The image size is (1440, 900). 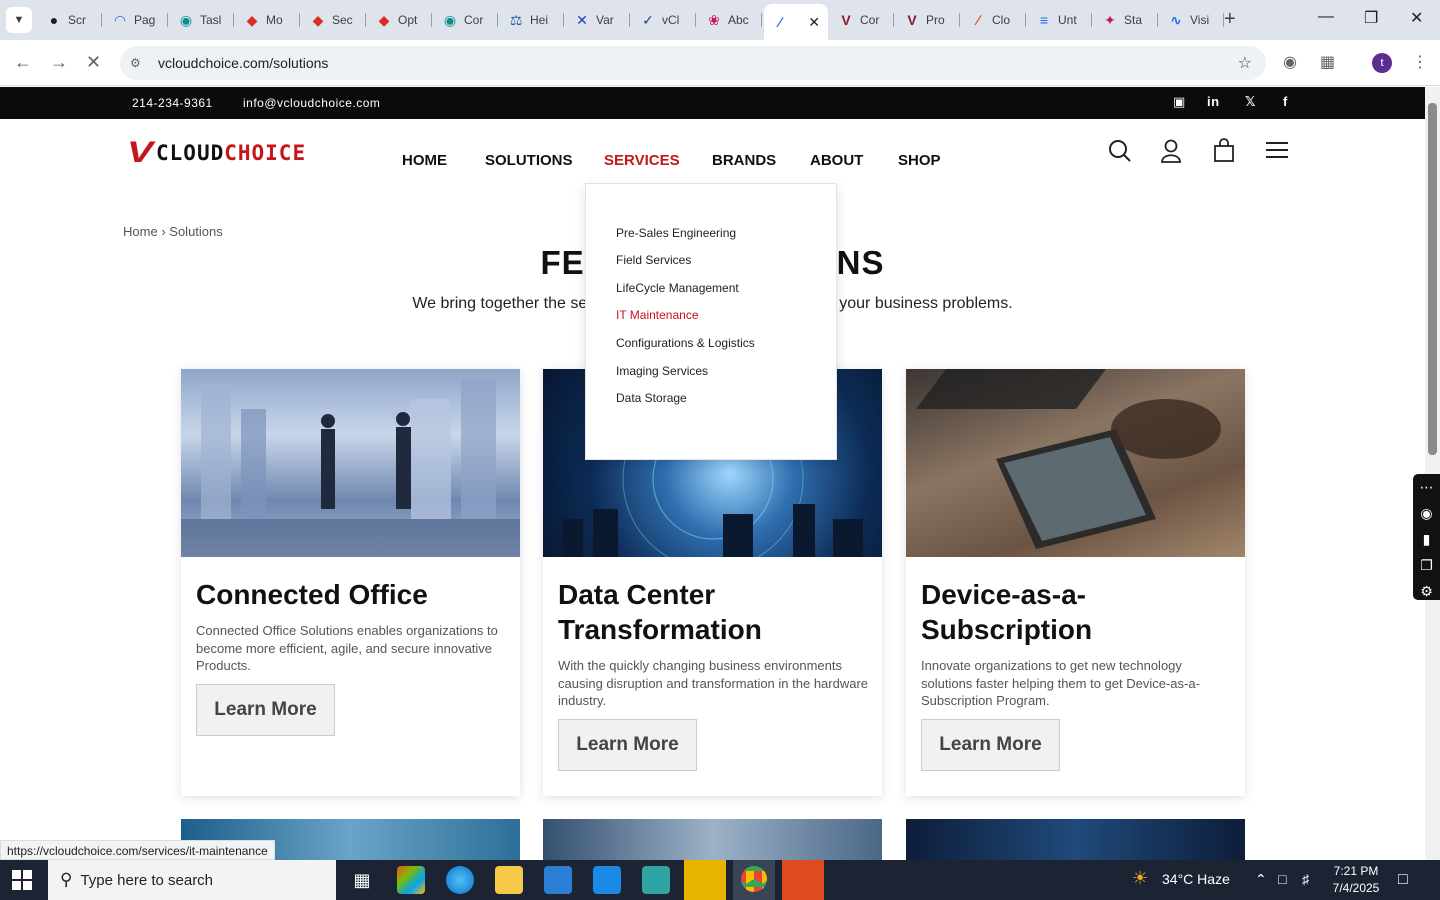 I want to click on forward-button: →, so click(x=59, y=62).